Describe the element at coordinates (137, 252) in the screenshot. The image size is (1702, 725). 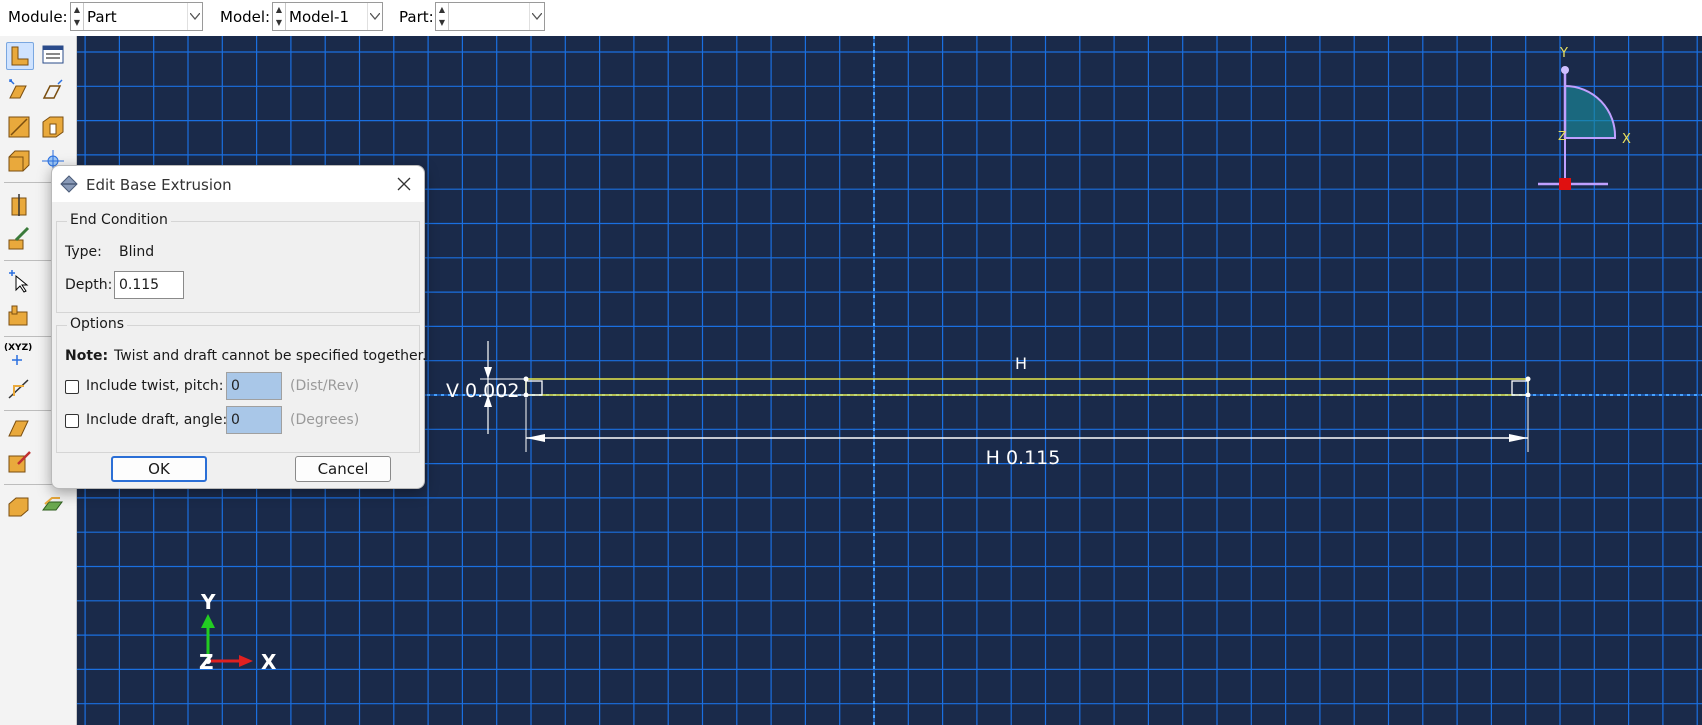
I see `type-value: Blind` at that location.